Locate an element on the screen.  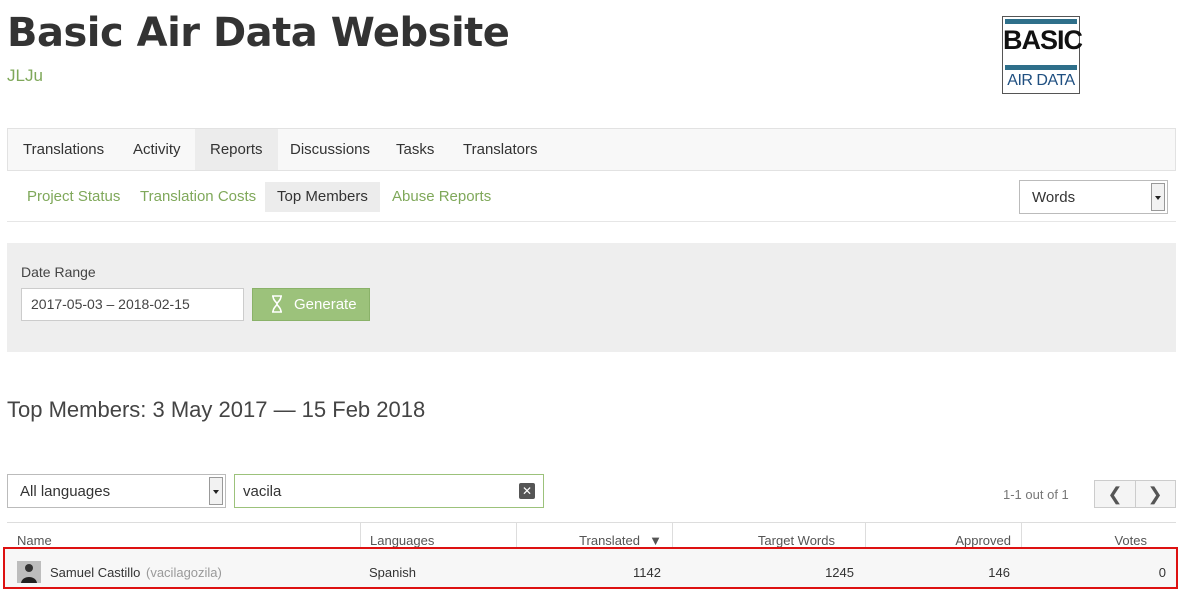
col-translated-header: Translated ▼ is located at coordinates (594, 535).